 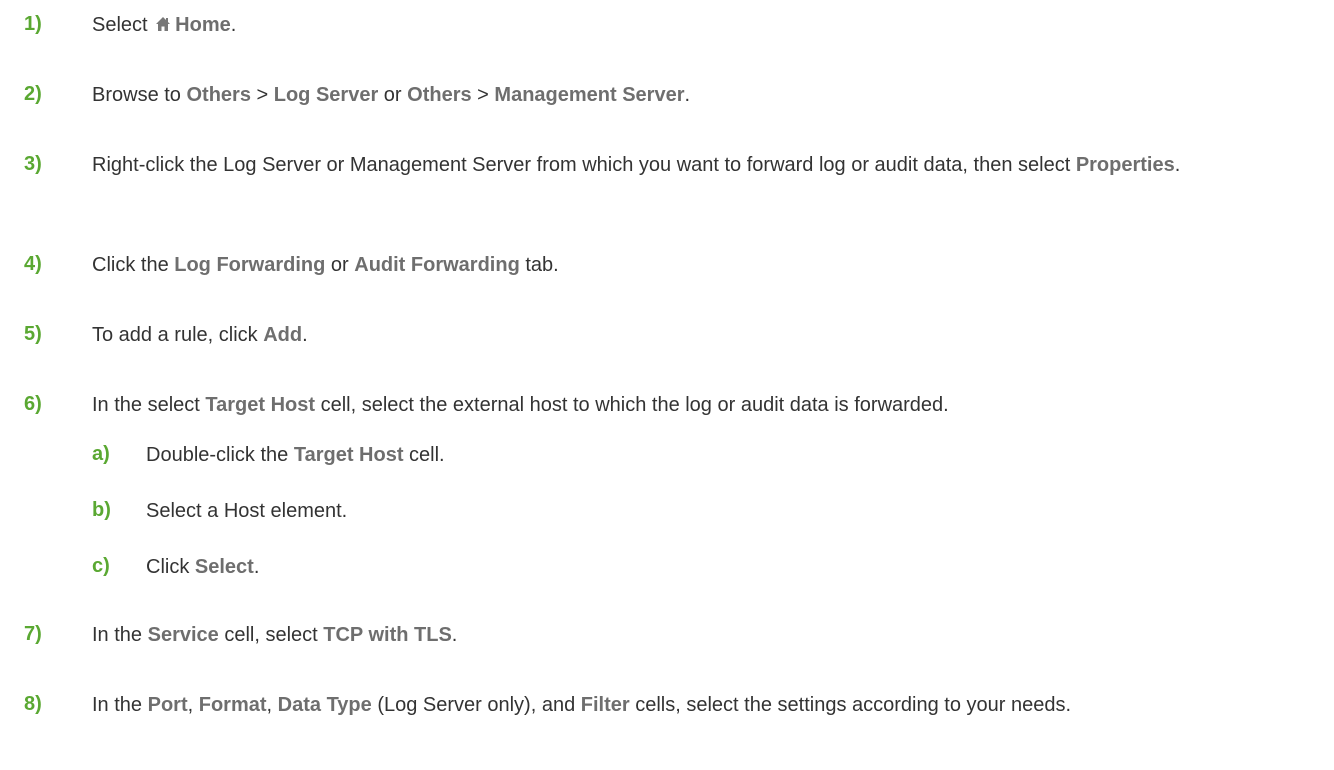 What do you see at coordinates (123, 25) in the screenshot?
I see `text-segment: Select` at bounding box center [123, 25].